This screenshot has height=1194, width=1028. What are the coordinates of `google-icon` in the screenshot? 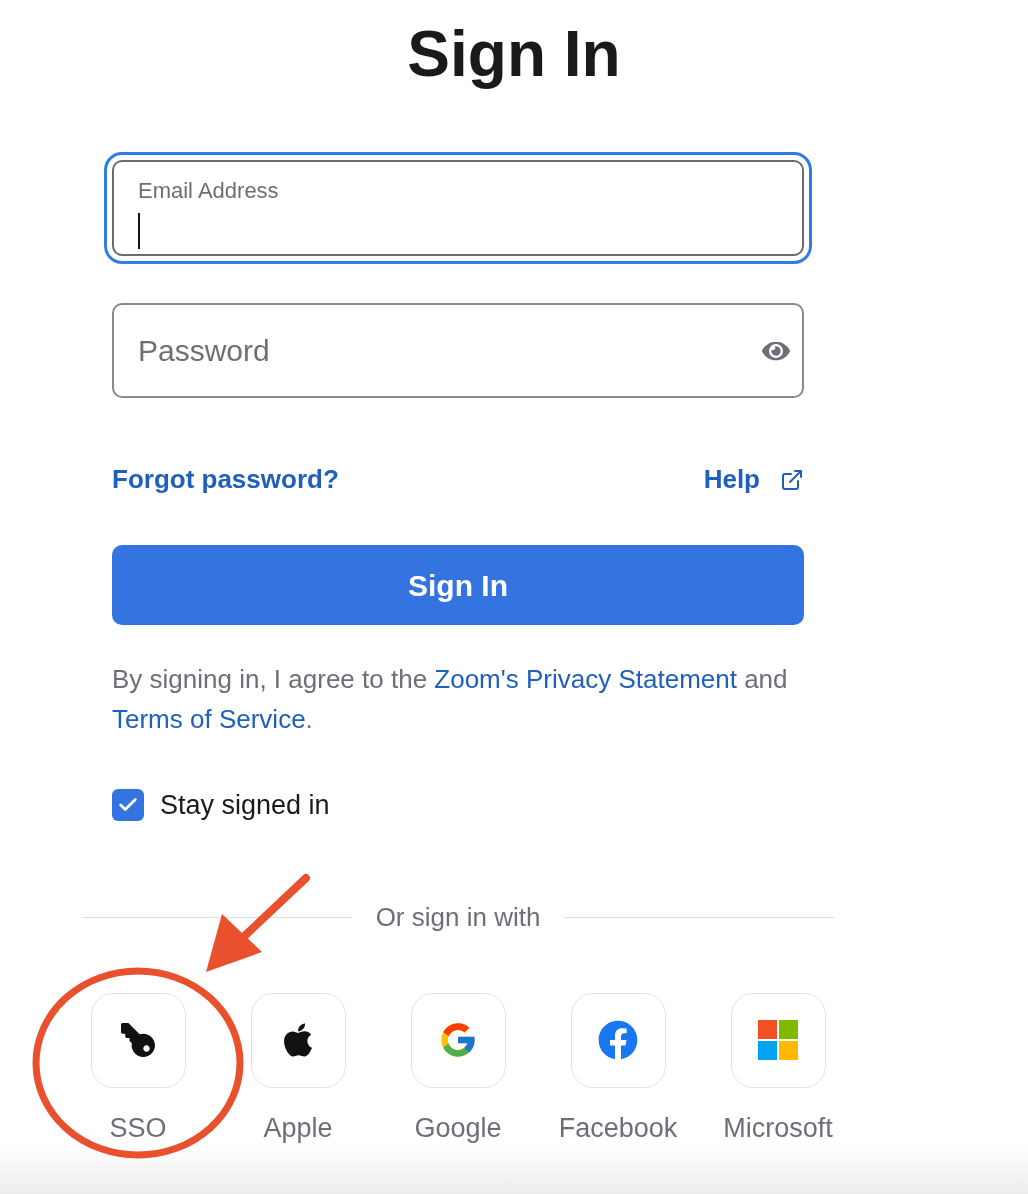 It's located at (458, 1040).